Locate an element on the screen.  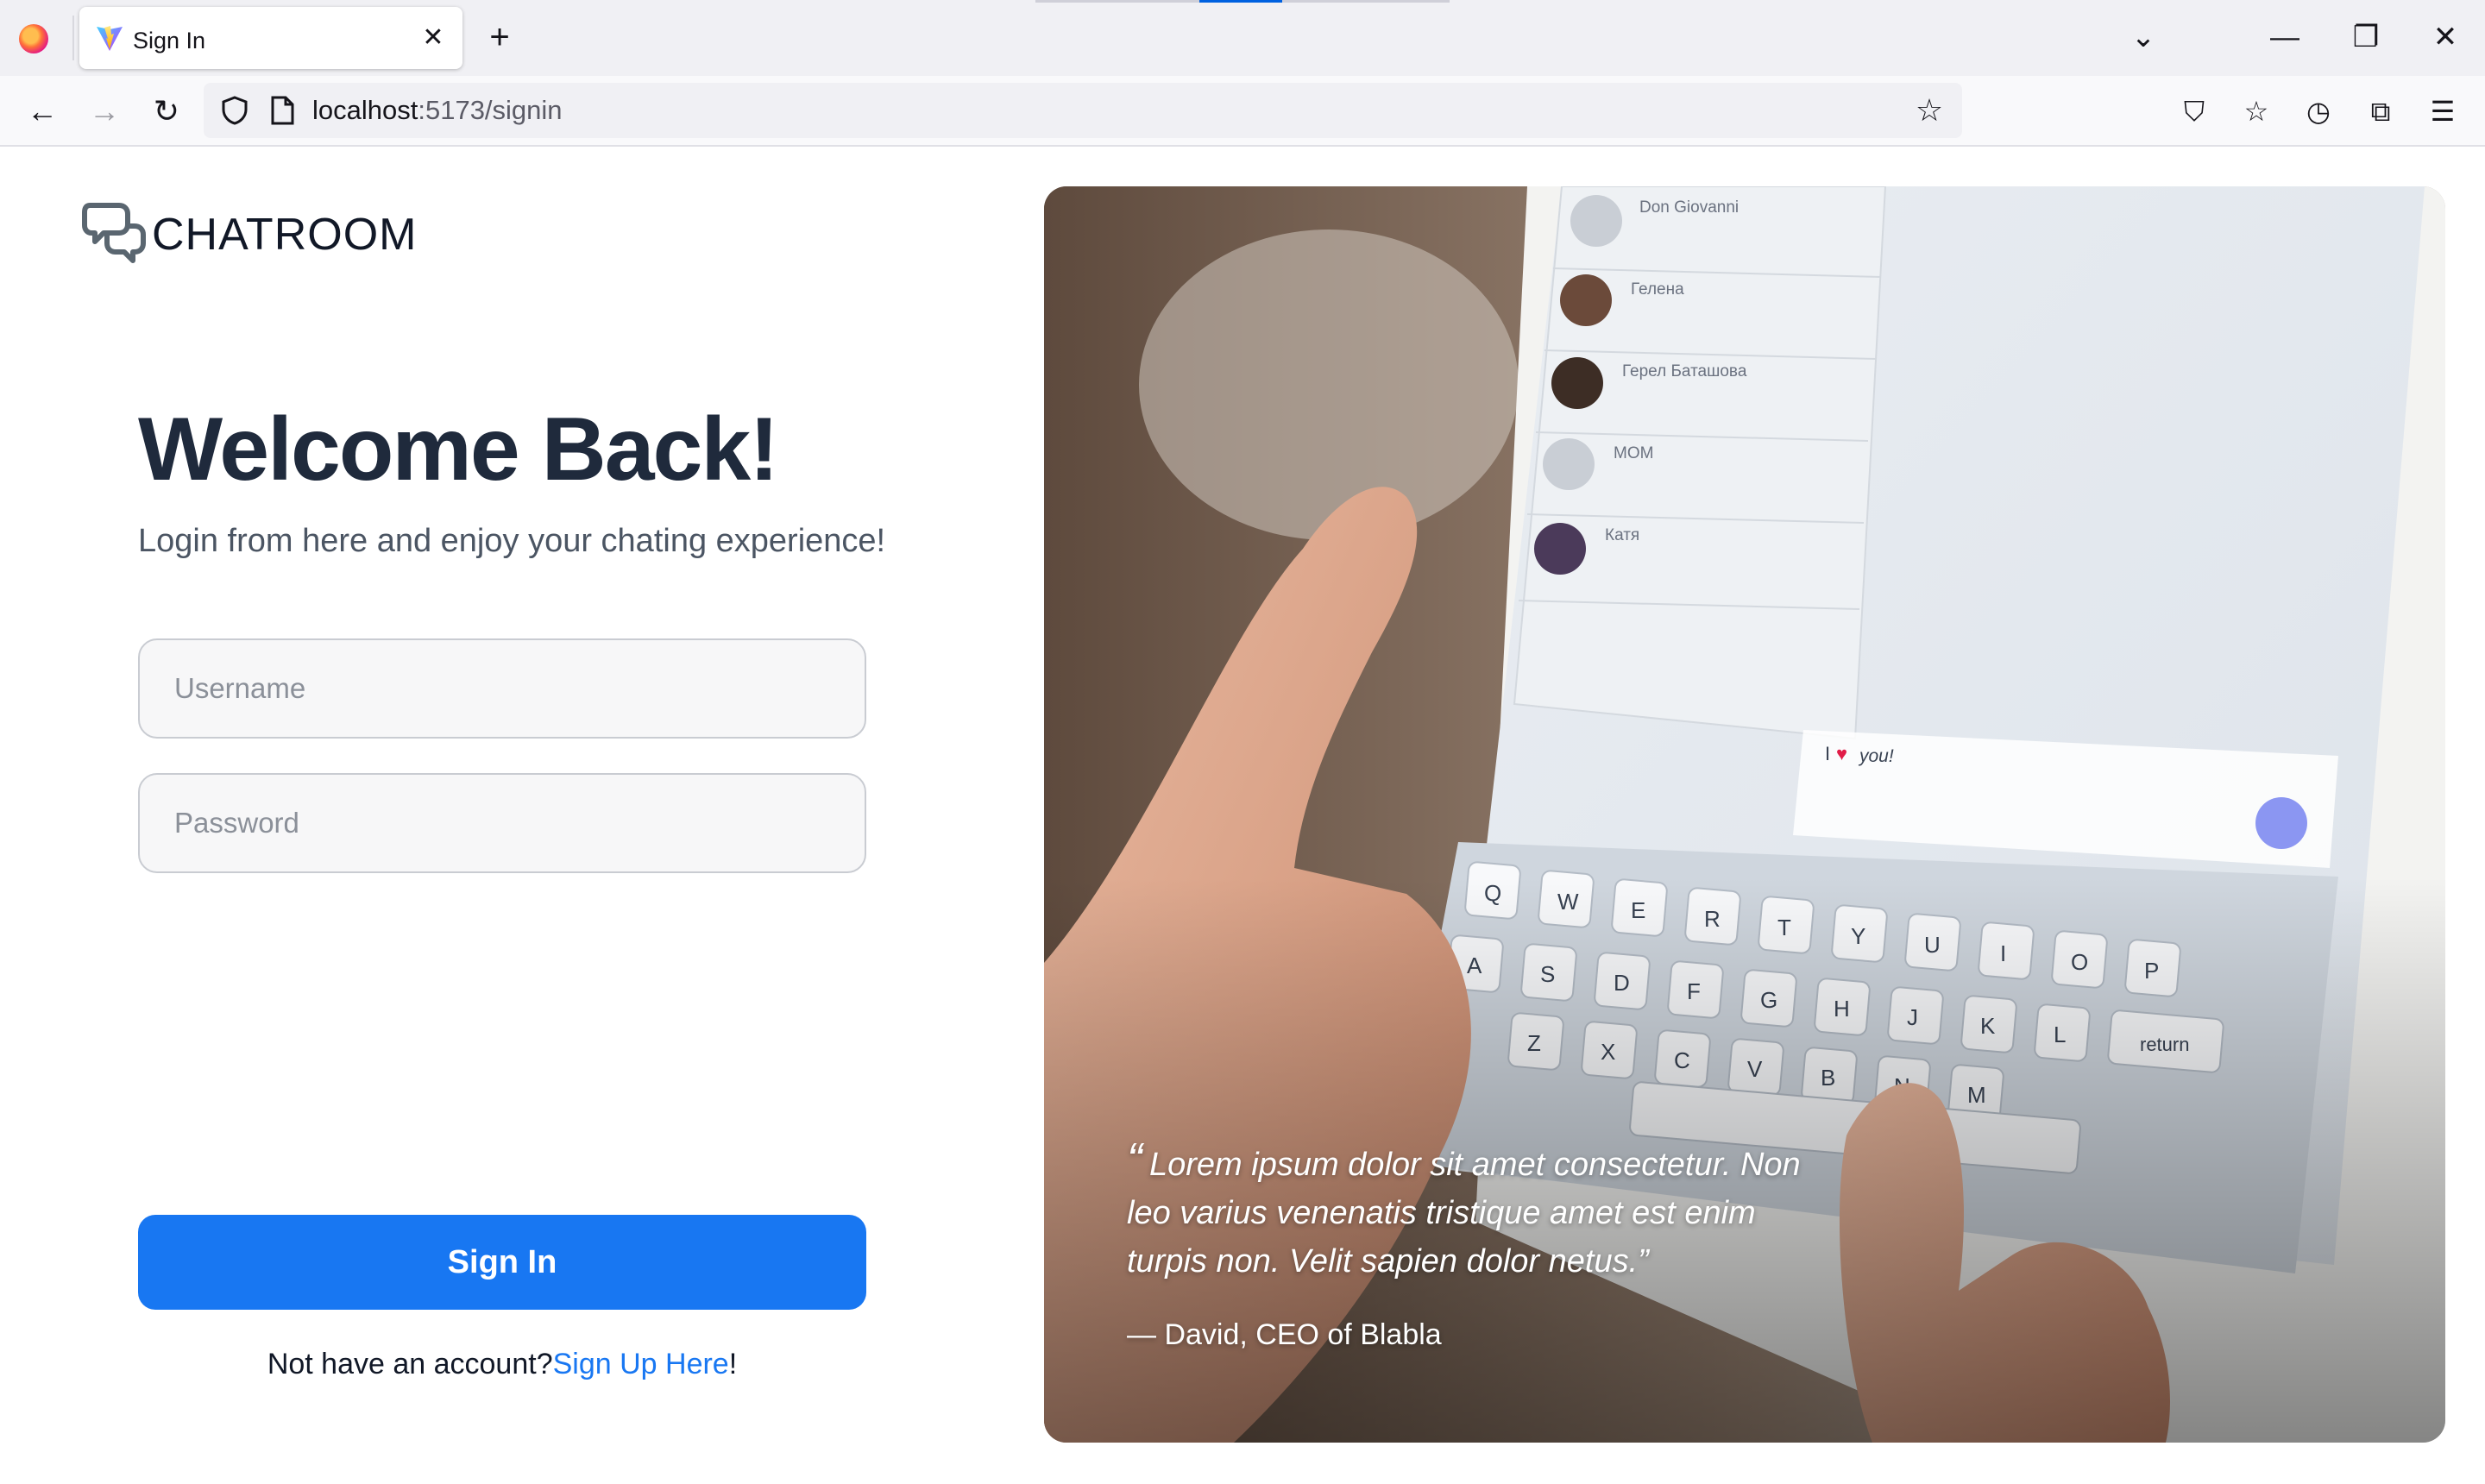
bookmarks-icon: ☆ is located at coordinates (2256, 112).